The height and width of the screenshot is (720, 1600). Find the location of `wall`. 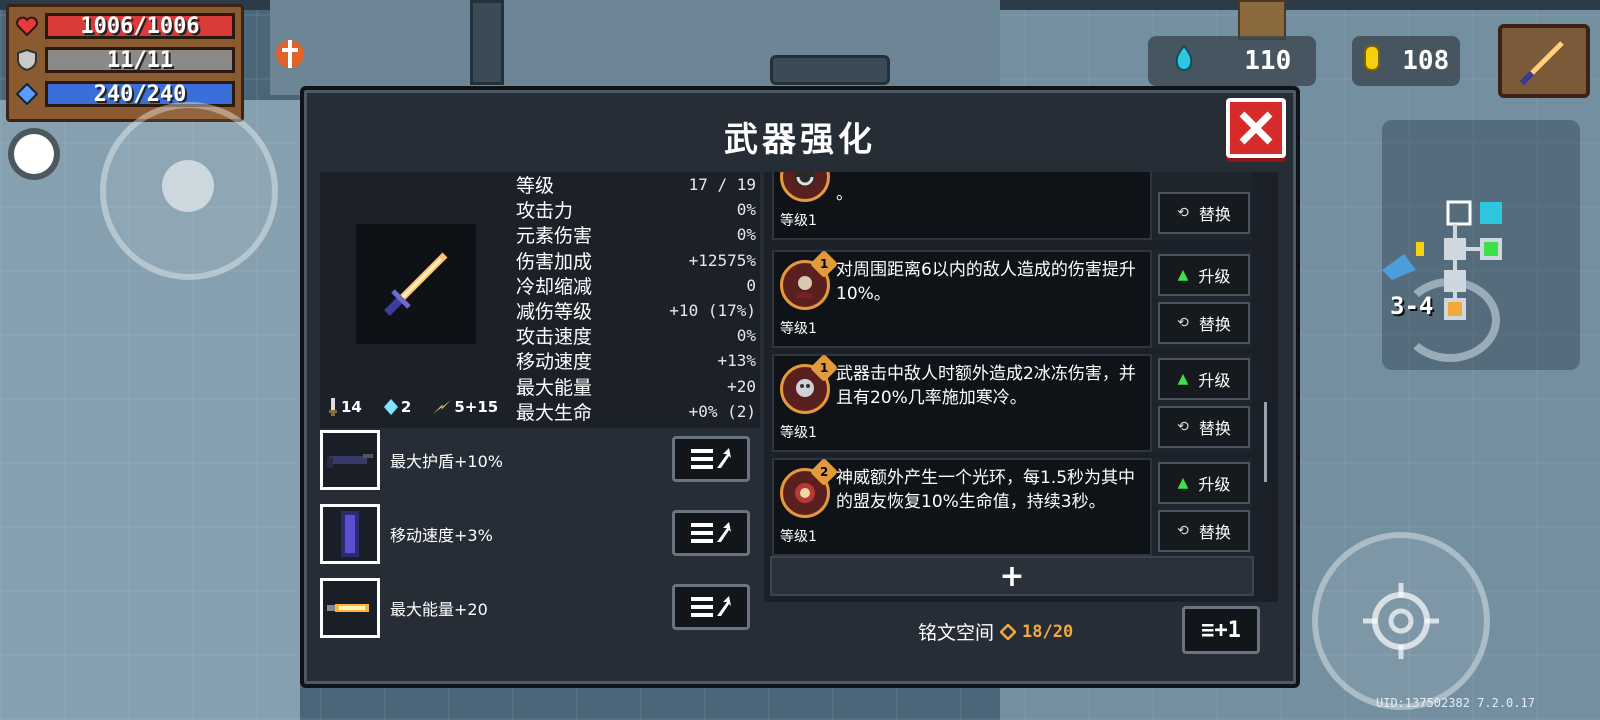

wall is located at coordinates (635, 47).